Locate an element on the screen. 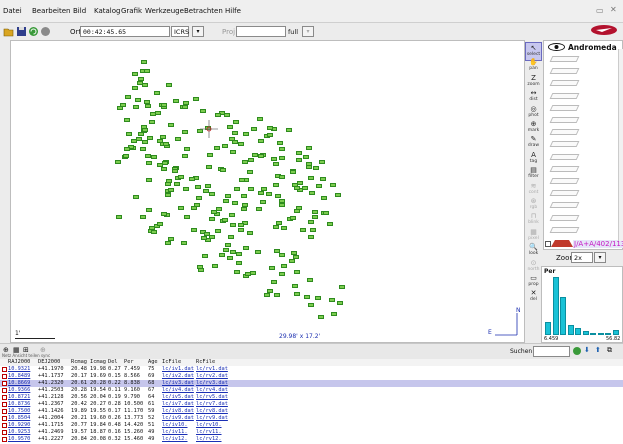 The width and height of the screenshot is (623, 444). scroll-up-icon: ⬆ is located at coordinates (598, 350).